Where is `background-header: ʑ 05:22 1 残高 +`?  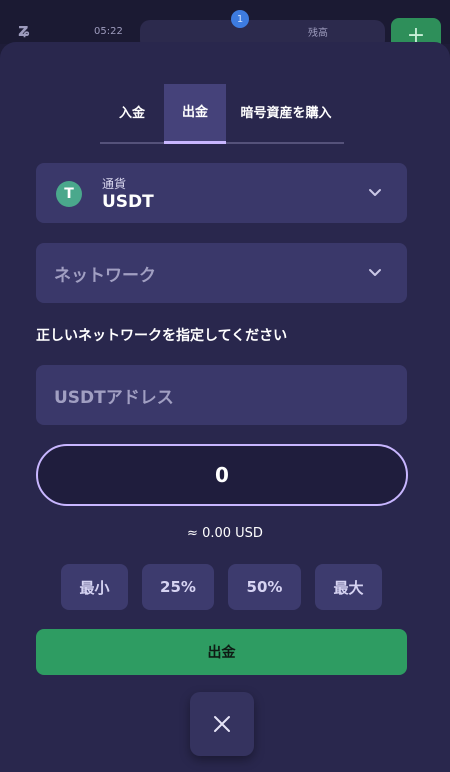
background-header: ʑ 05:22 1 残高 + is located at coordinates (225, 26).